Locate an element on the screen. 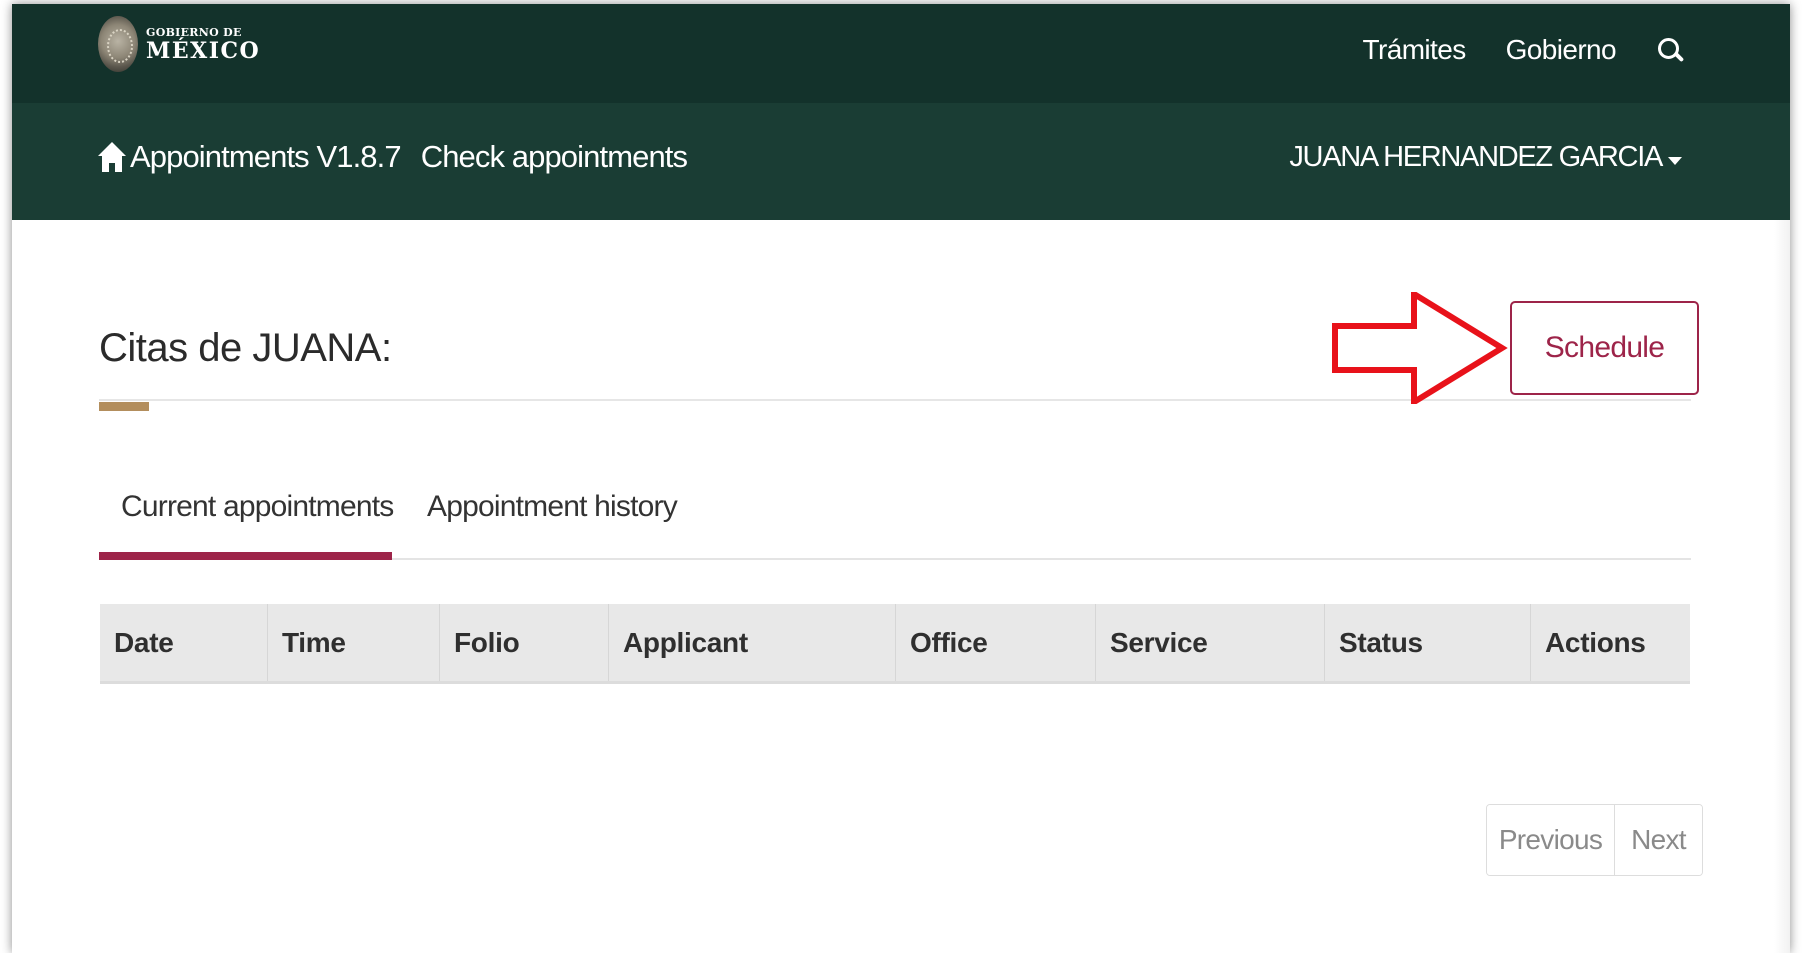  column-office: Office is located at coordinates (996, 642).